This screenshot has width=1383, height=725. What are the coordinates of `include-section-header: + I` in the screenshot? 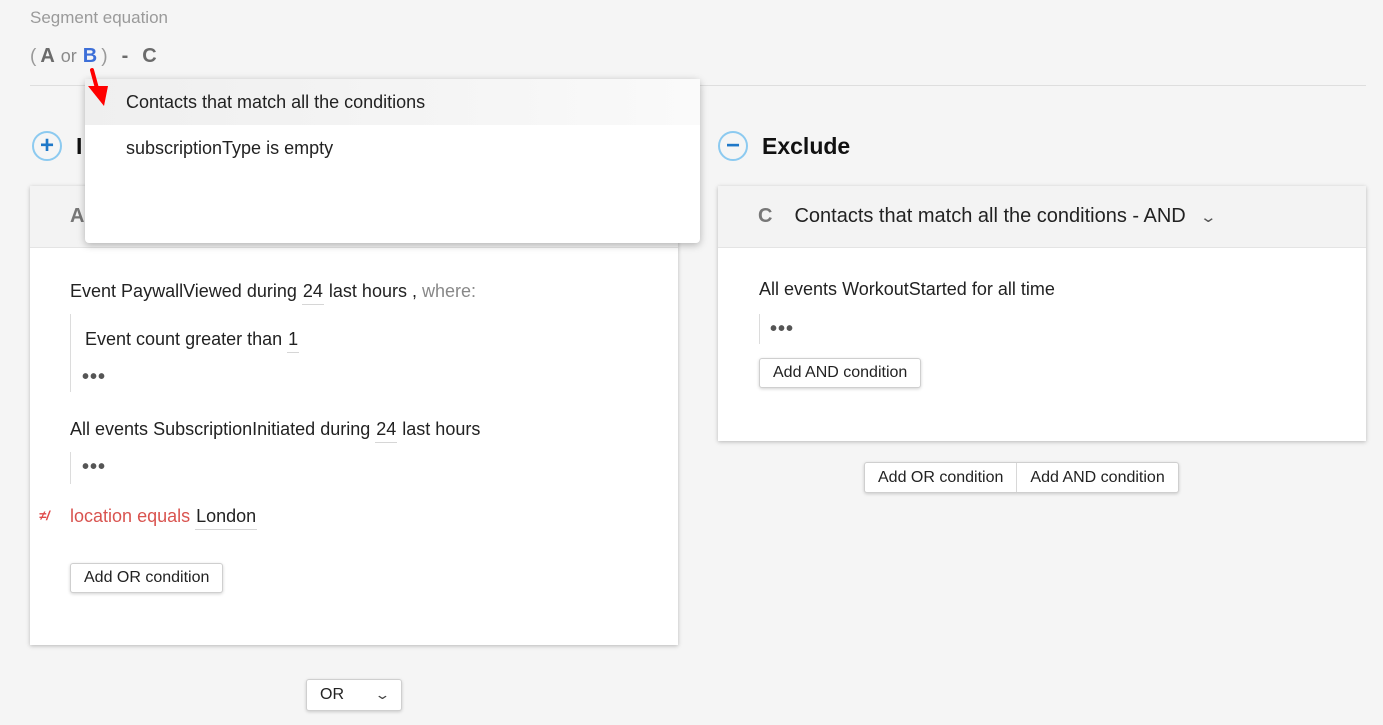 It's located at (57, 146).